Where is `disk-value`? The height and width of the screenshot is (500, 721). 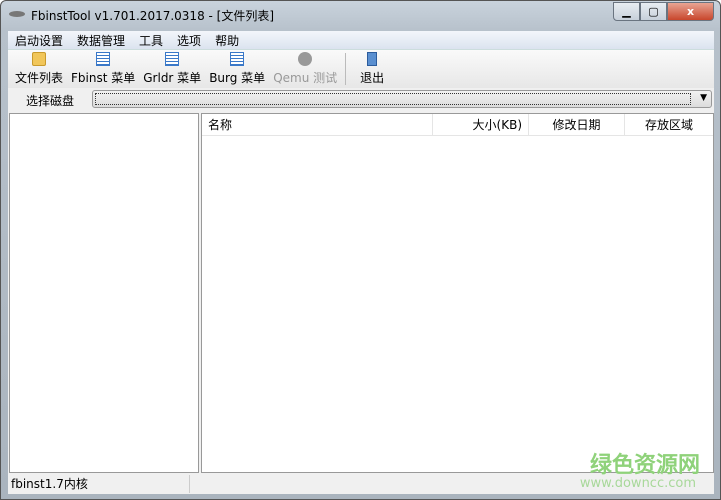
disk-value is located at coordinates (393, 99).